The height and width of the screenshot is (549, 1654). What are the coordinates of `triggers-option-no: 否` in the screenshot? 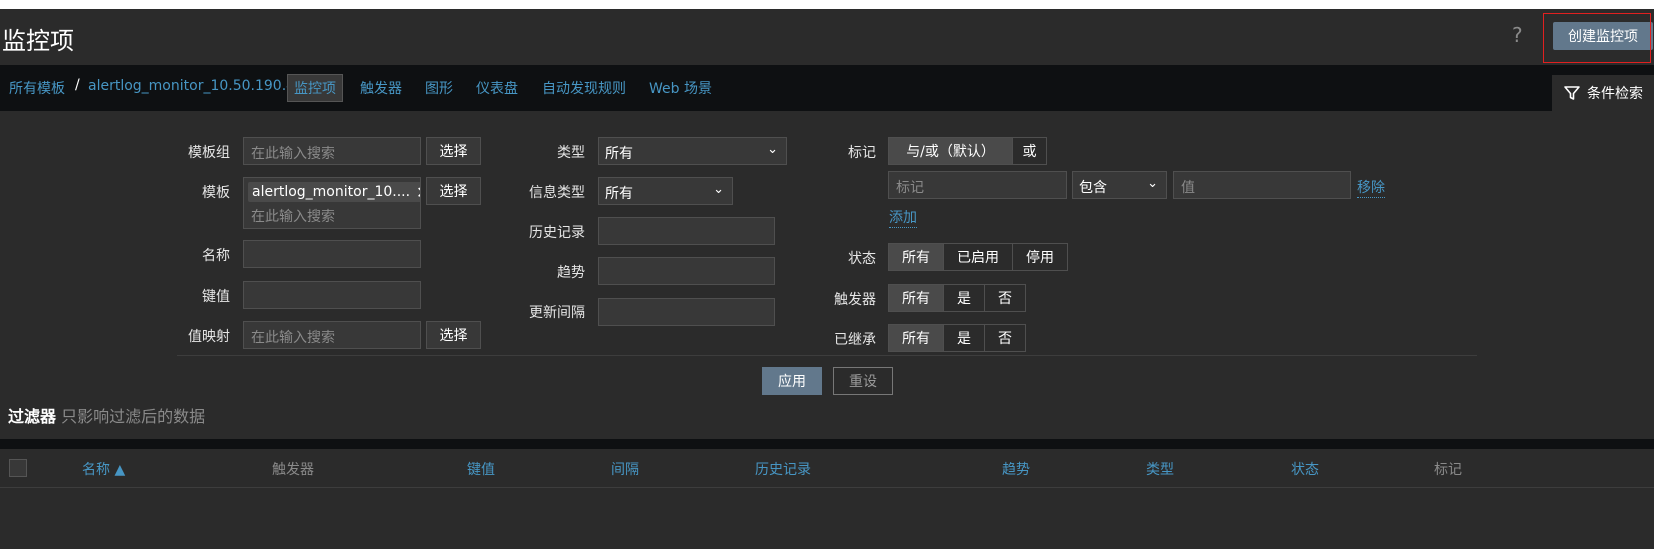 It's located at (1004, 298).